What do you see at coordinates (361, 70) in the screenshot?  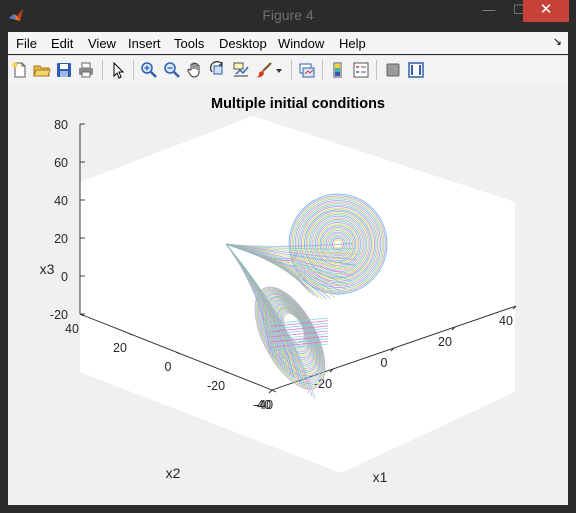 I see `legend-icon` at bounding box center [361, 70].